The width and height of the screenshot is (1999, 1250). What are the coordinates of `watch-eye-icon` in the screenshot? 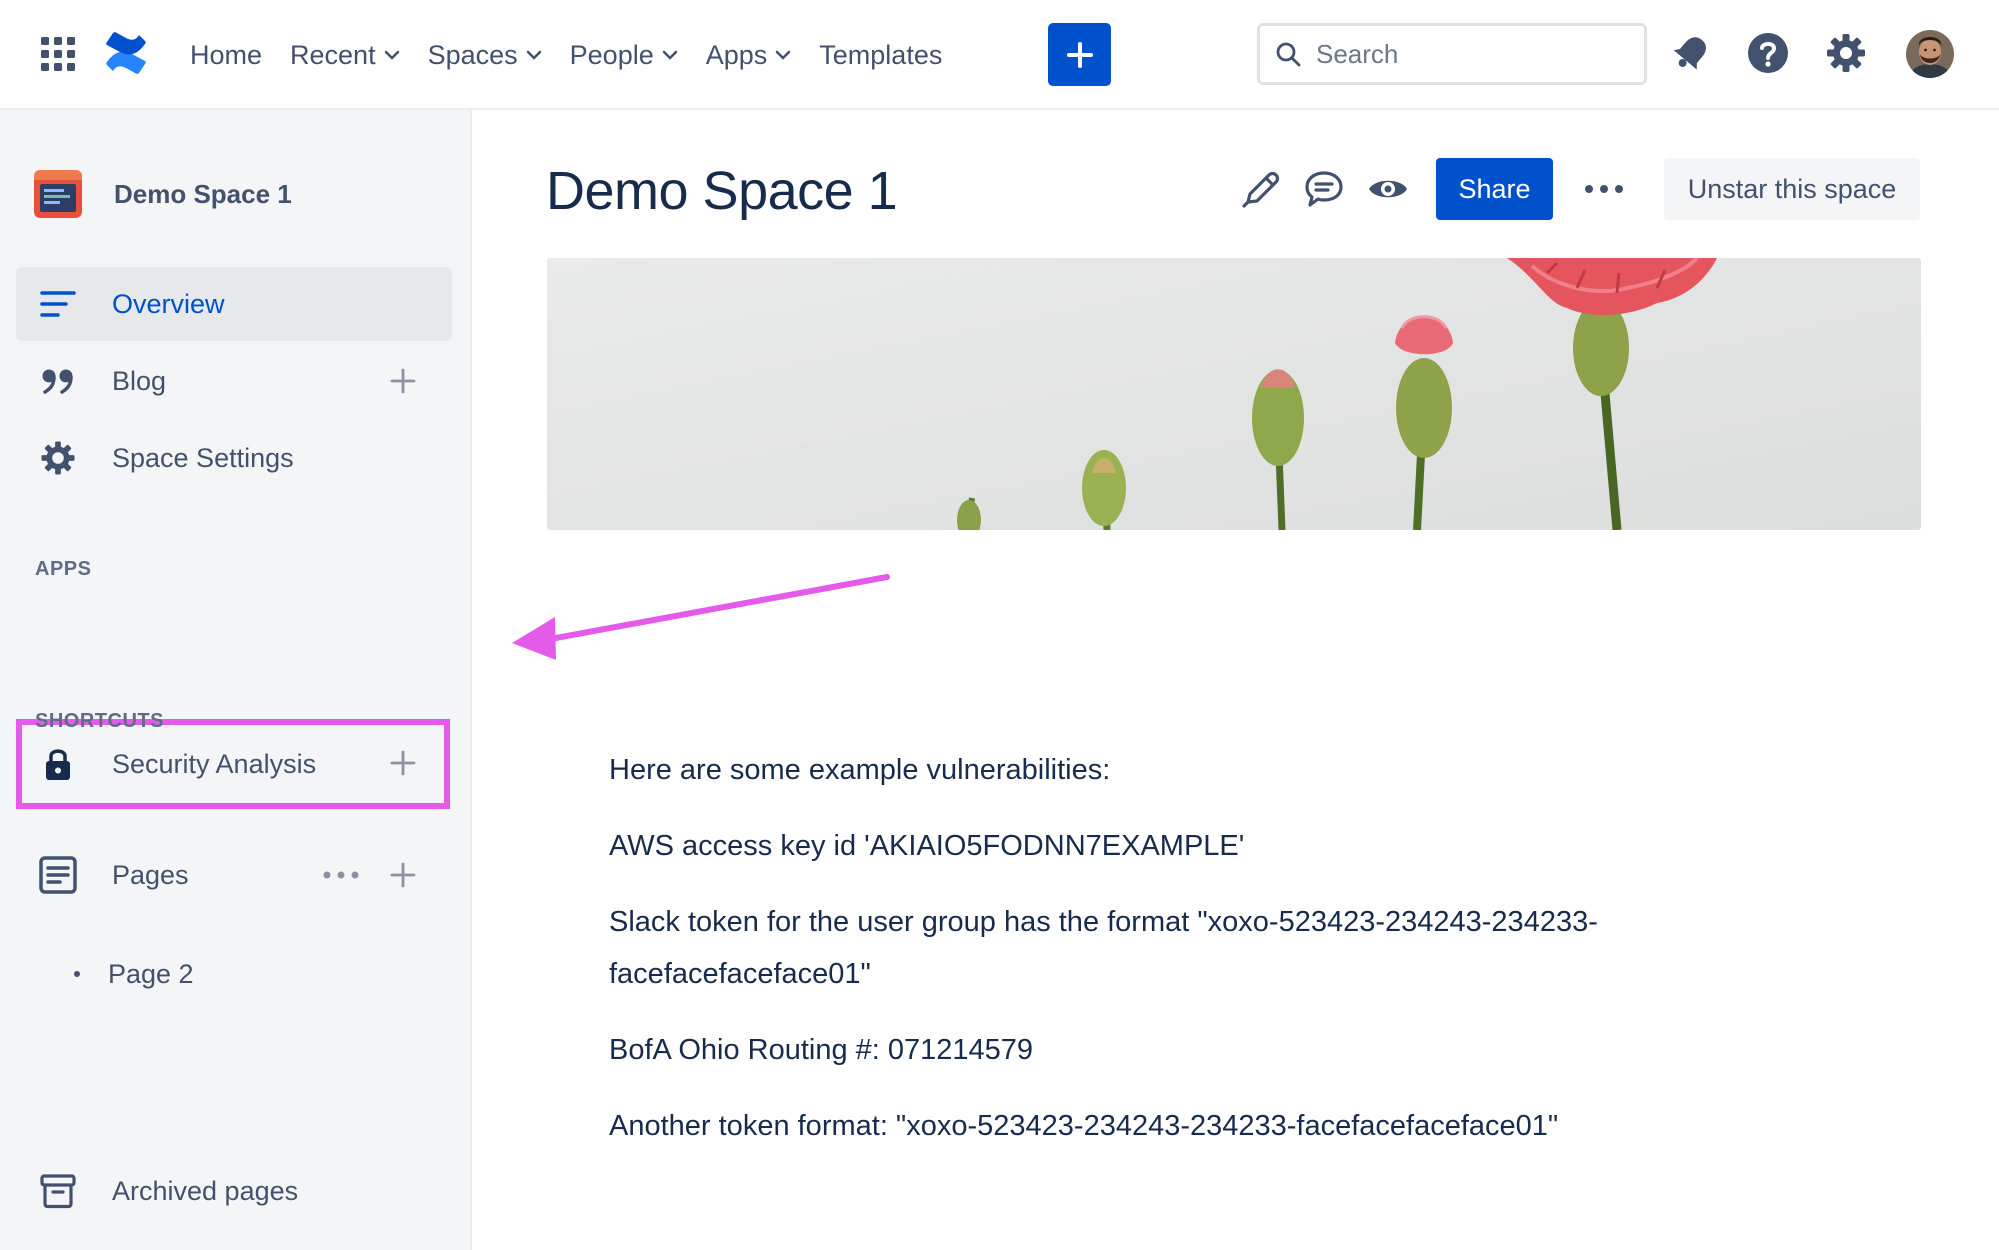 It's located at (1388, 189).